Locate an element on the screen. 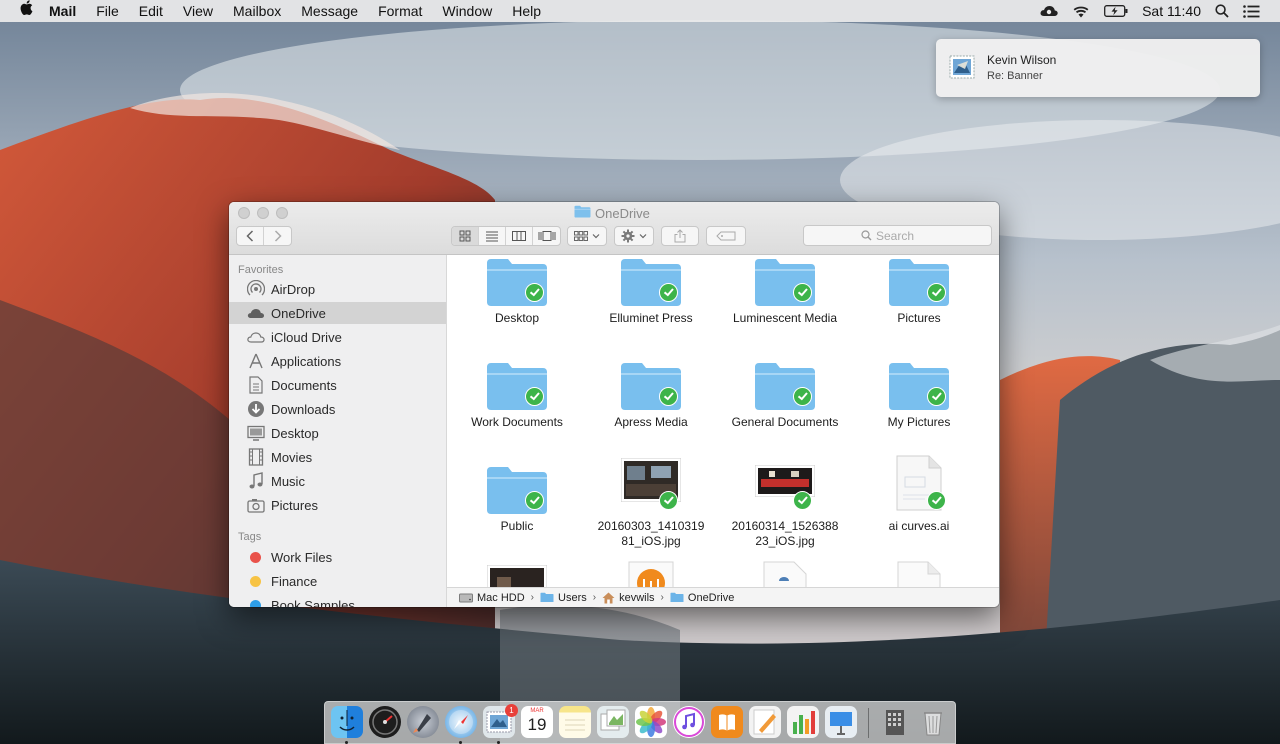 The image size is (1280, 744). folder-item-public: Public is located at coordinates (517, 494).